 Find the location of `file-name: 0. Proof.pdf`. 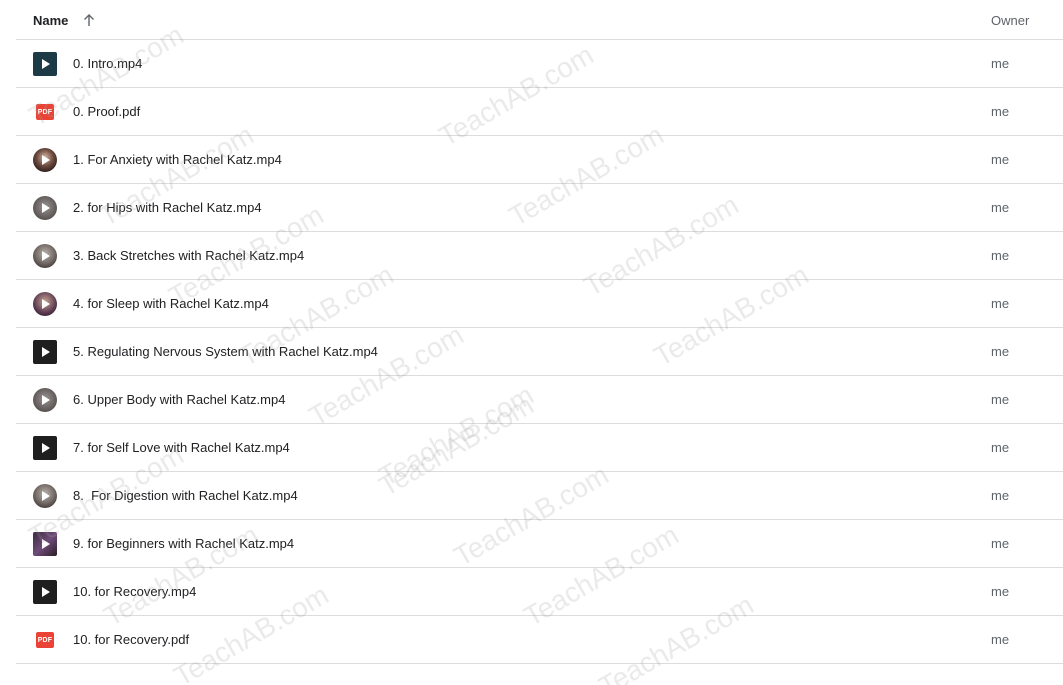

file-name: 0. Proof.pdf is located at coordinates (106, 111).